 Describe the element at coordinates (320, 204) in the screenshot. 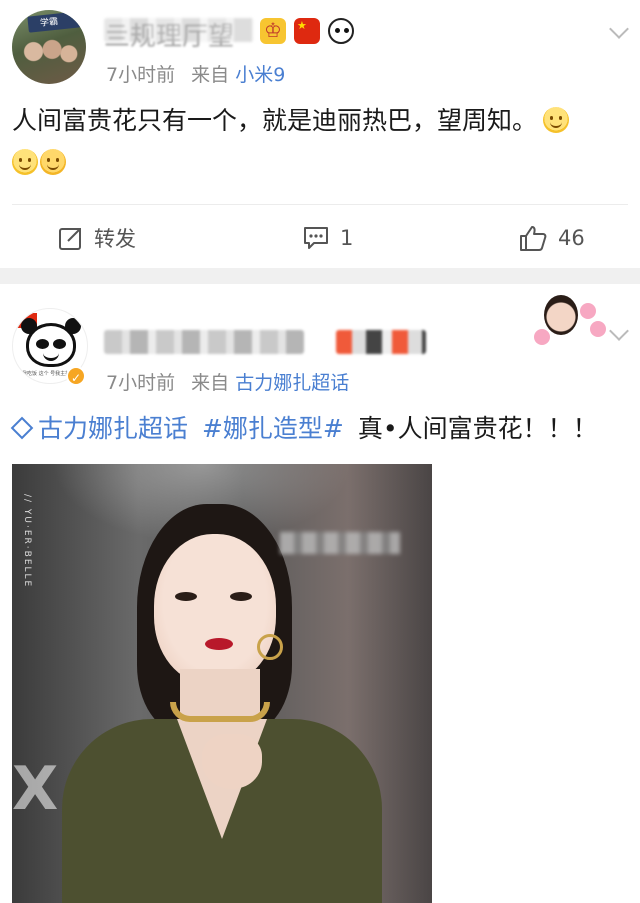

I see `divider` at that location.